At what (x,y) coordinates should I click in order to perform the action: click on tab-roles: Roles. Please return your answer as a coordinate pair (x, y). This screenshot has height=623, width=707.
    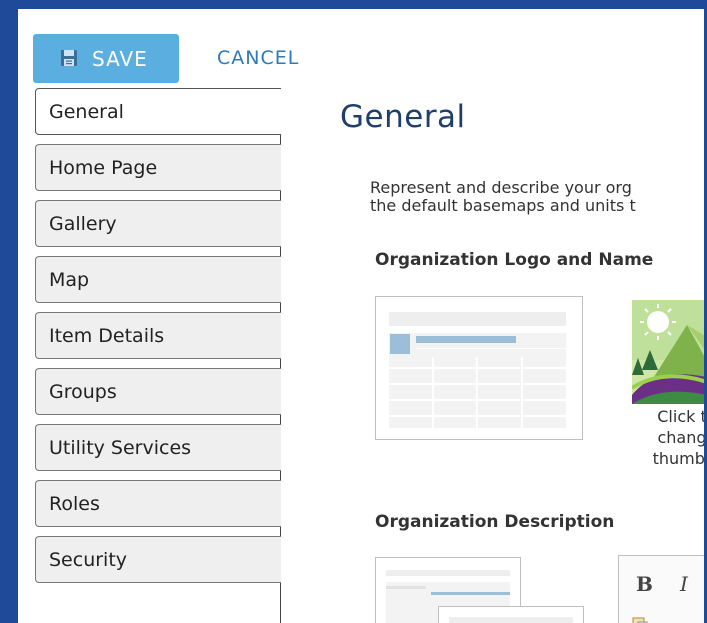
    Looking at the image, I should click on (158, 503).